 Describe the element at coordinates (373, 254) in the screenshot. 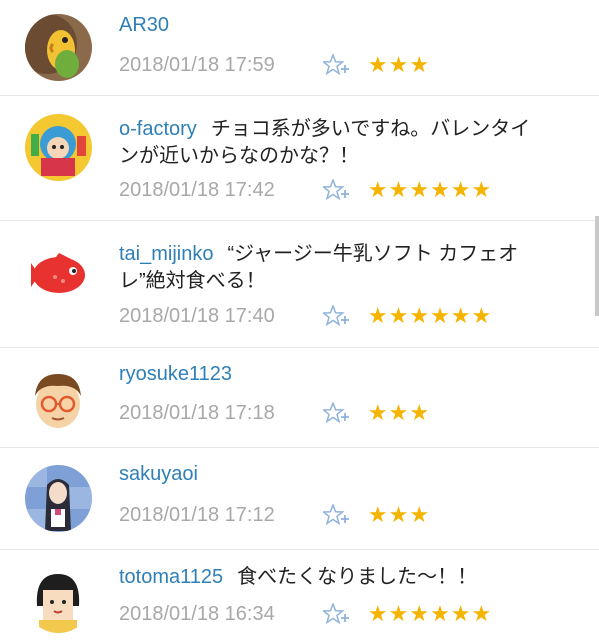

I see `comment-text: “ジャージー牛乳ソフト カフェオ` at that location.